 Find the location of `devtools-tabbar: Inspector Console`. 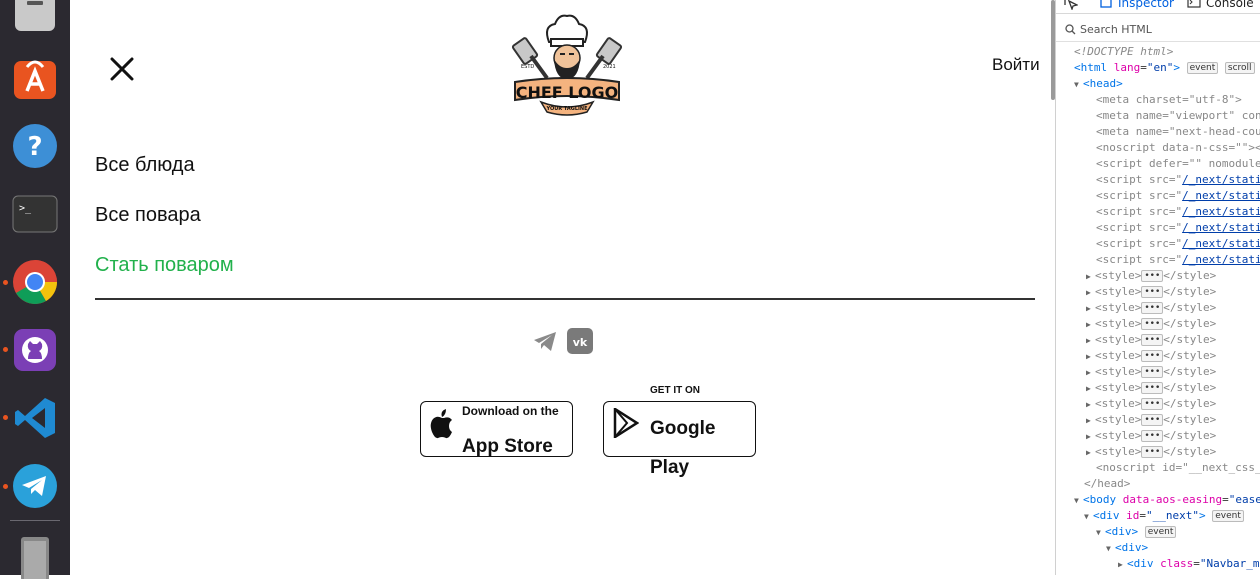

devtools-tabbar: Inspector Console is located at coordinates (1158, 7).